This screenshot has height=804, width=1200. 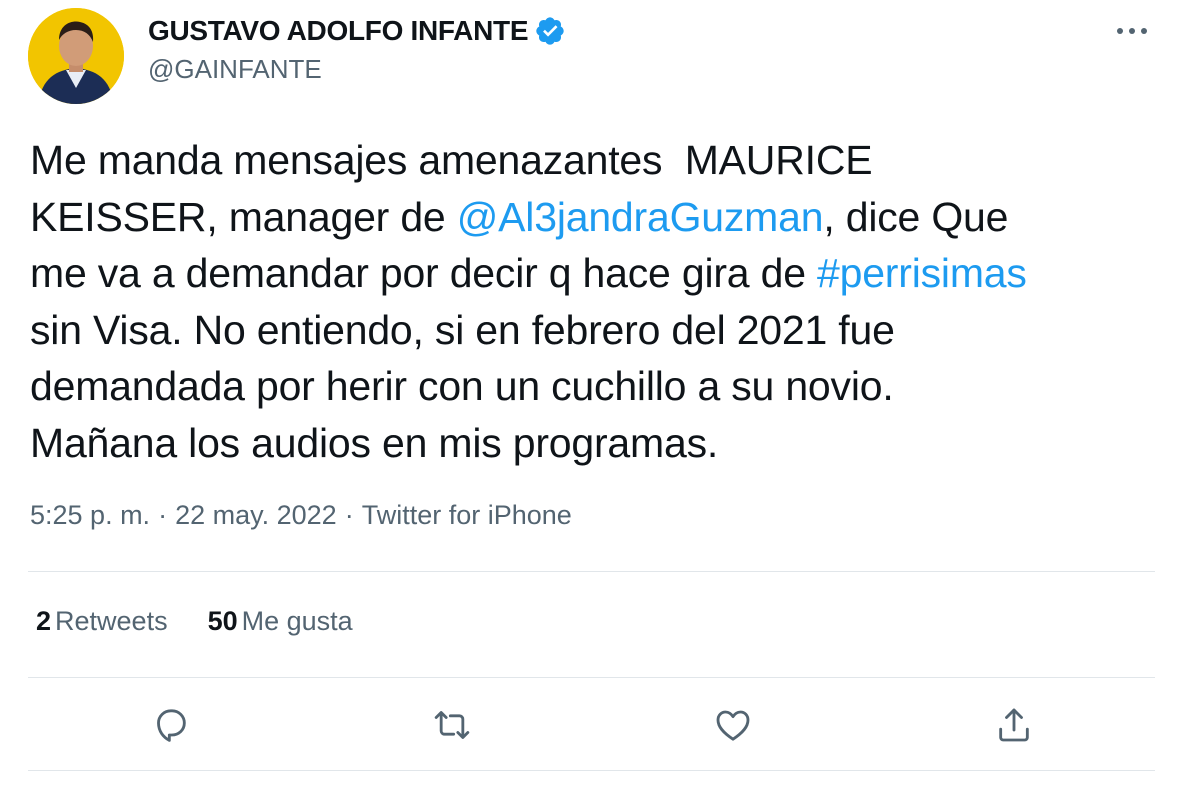 I want to click on reply-icon, so click(x=171, y=725).